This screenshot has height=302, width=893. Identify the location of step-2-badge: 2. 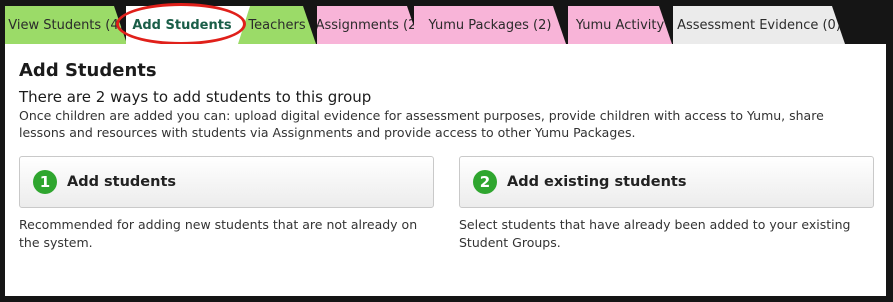
(485, 182).